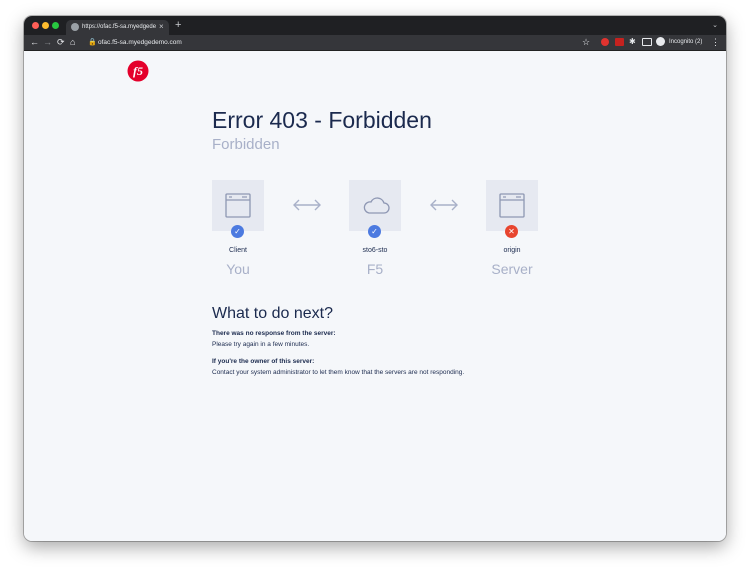 This screenshot has width=750, height=573. What do you see at coordinates (237, 231) in the screenshot?
I see `client-status-check-icon: ✓` at bounding box center [237, 231].